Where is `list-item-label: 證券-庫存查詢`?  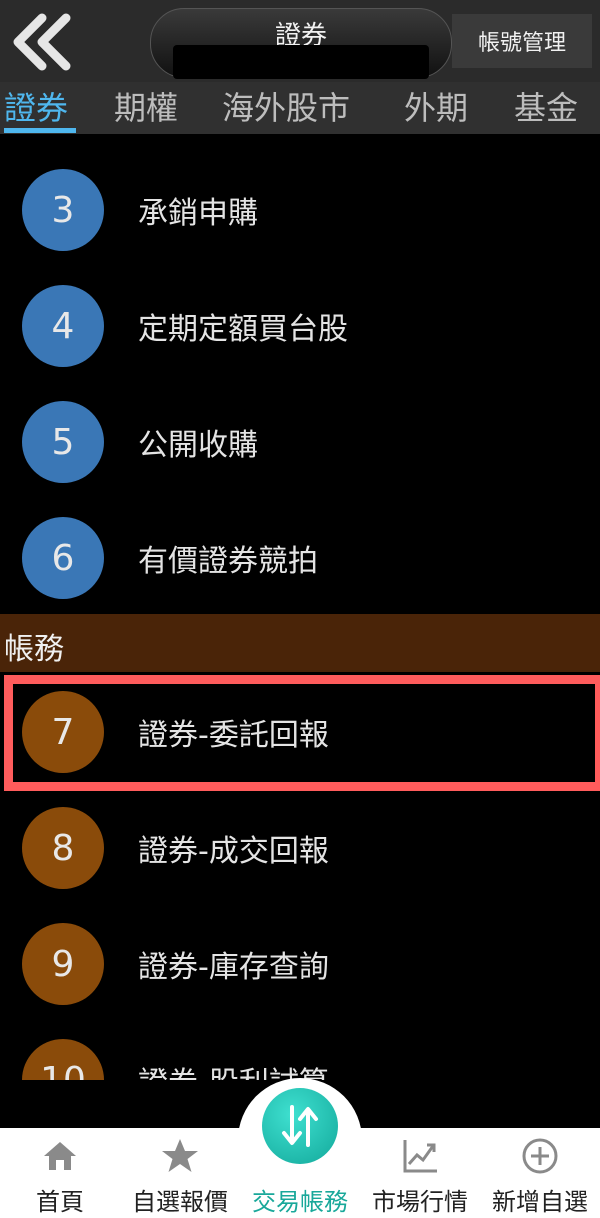 list-item-label: 證券-庫存查詢 is located at coordinates (233, 967).